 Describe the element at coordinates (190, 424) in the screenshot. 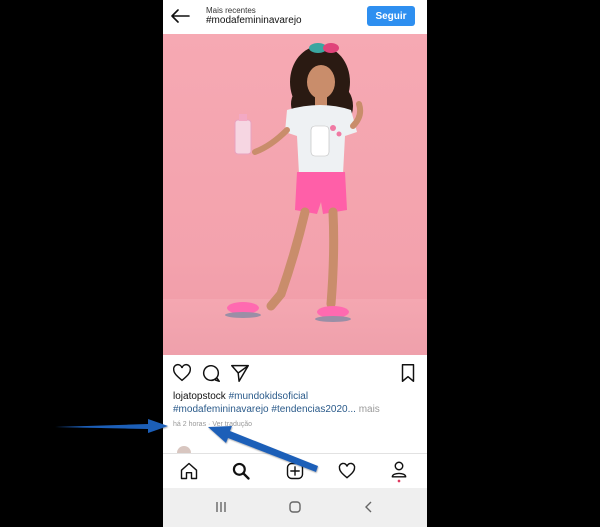

I see `post-time: há 2 horas` at that location.